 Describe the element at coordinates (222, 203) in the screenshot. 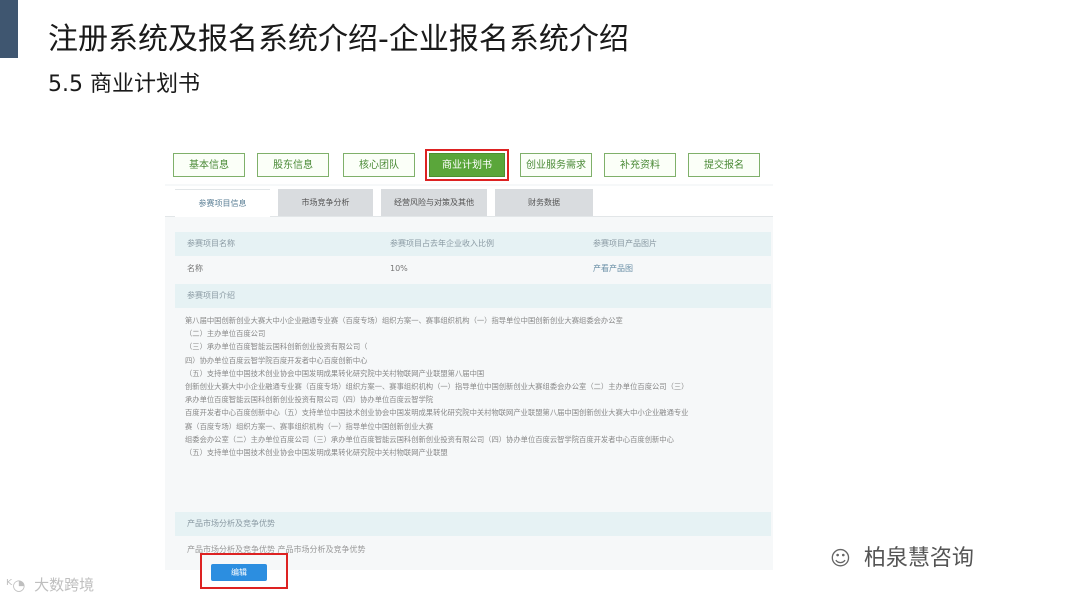

I see `tab-project-info: 参赛项目信息` at that location.